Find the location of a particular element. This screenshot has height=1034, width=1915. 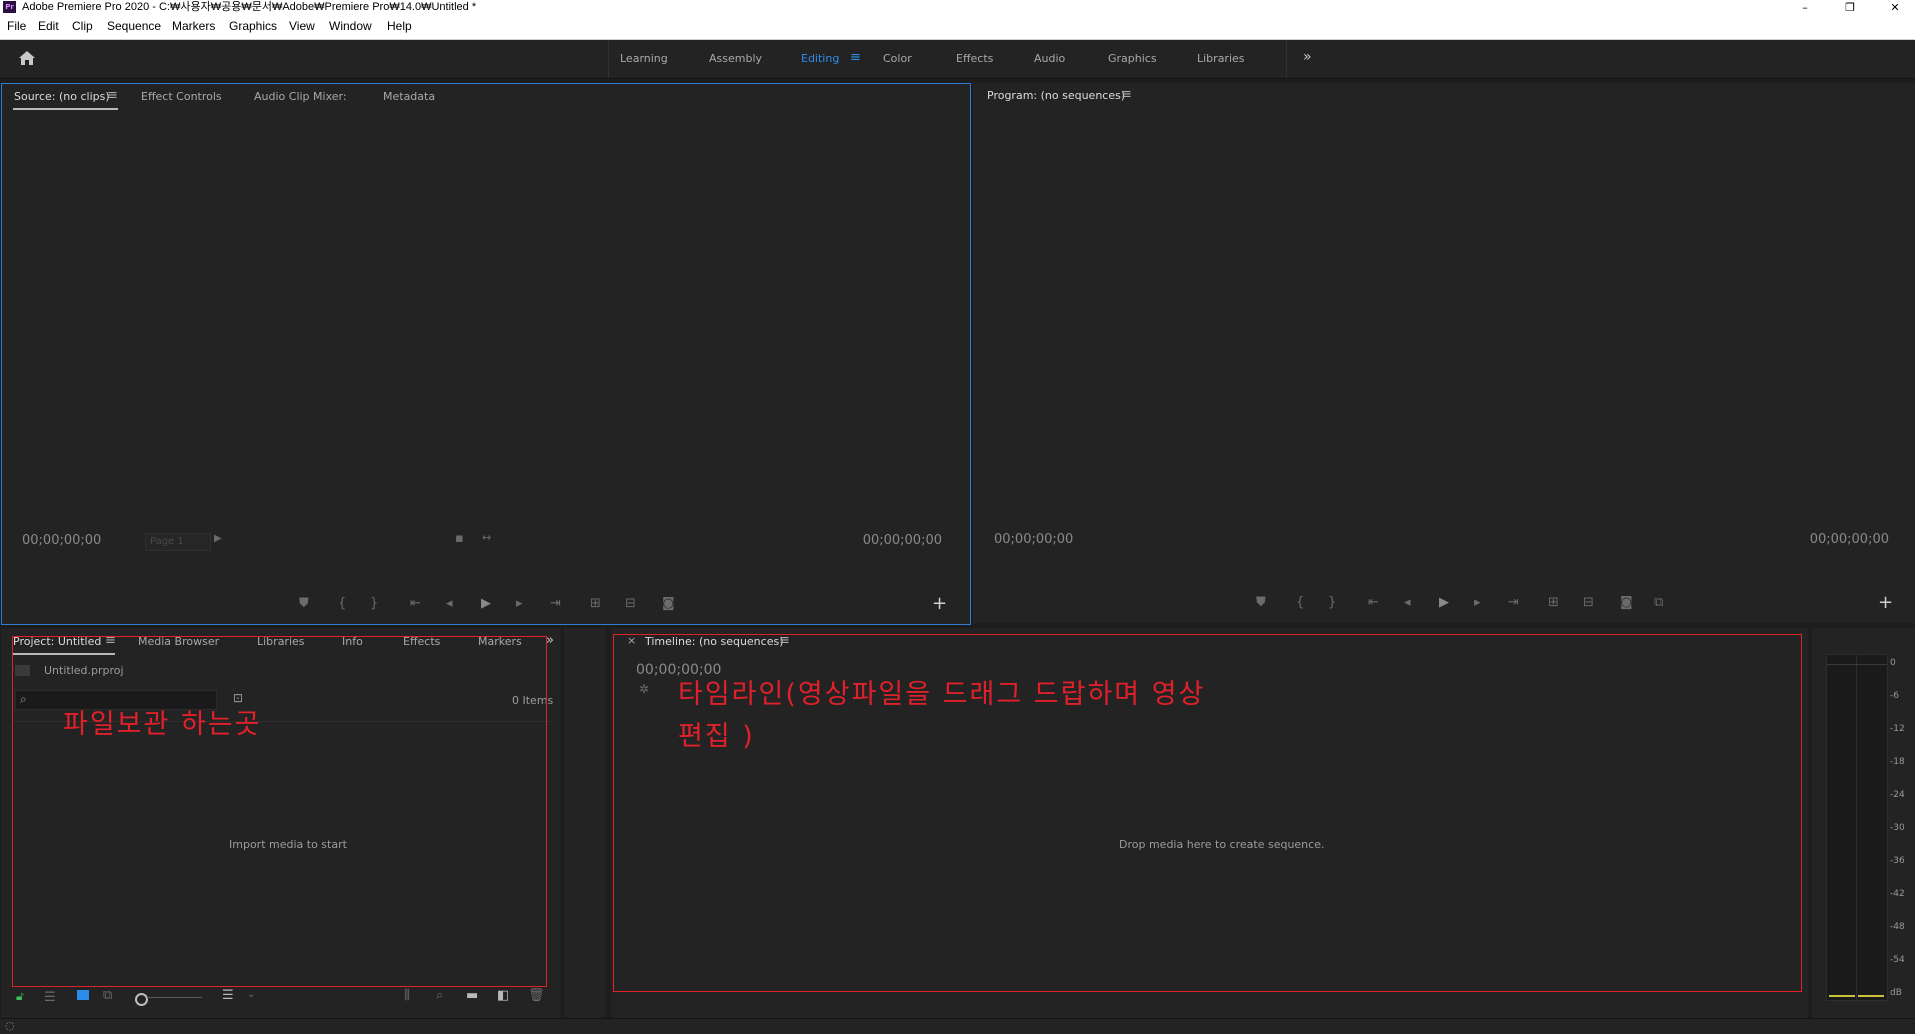

workspace-color: Color is located at coordinates (897, 58).